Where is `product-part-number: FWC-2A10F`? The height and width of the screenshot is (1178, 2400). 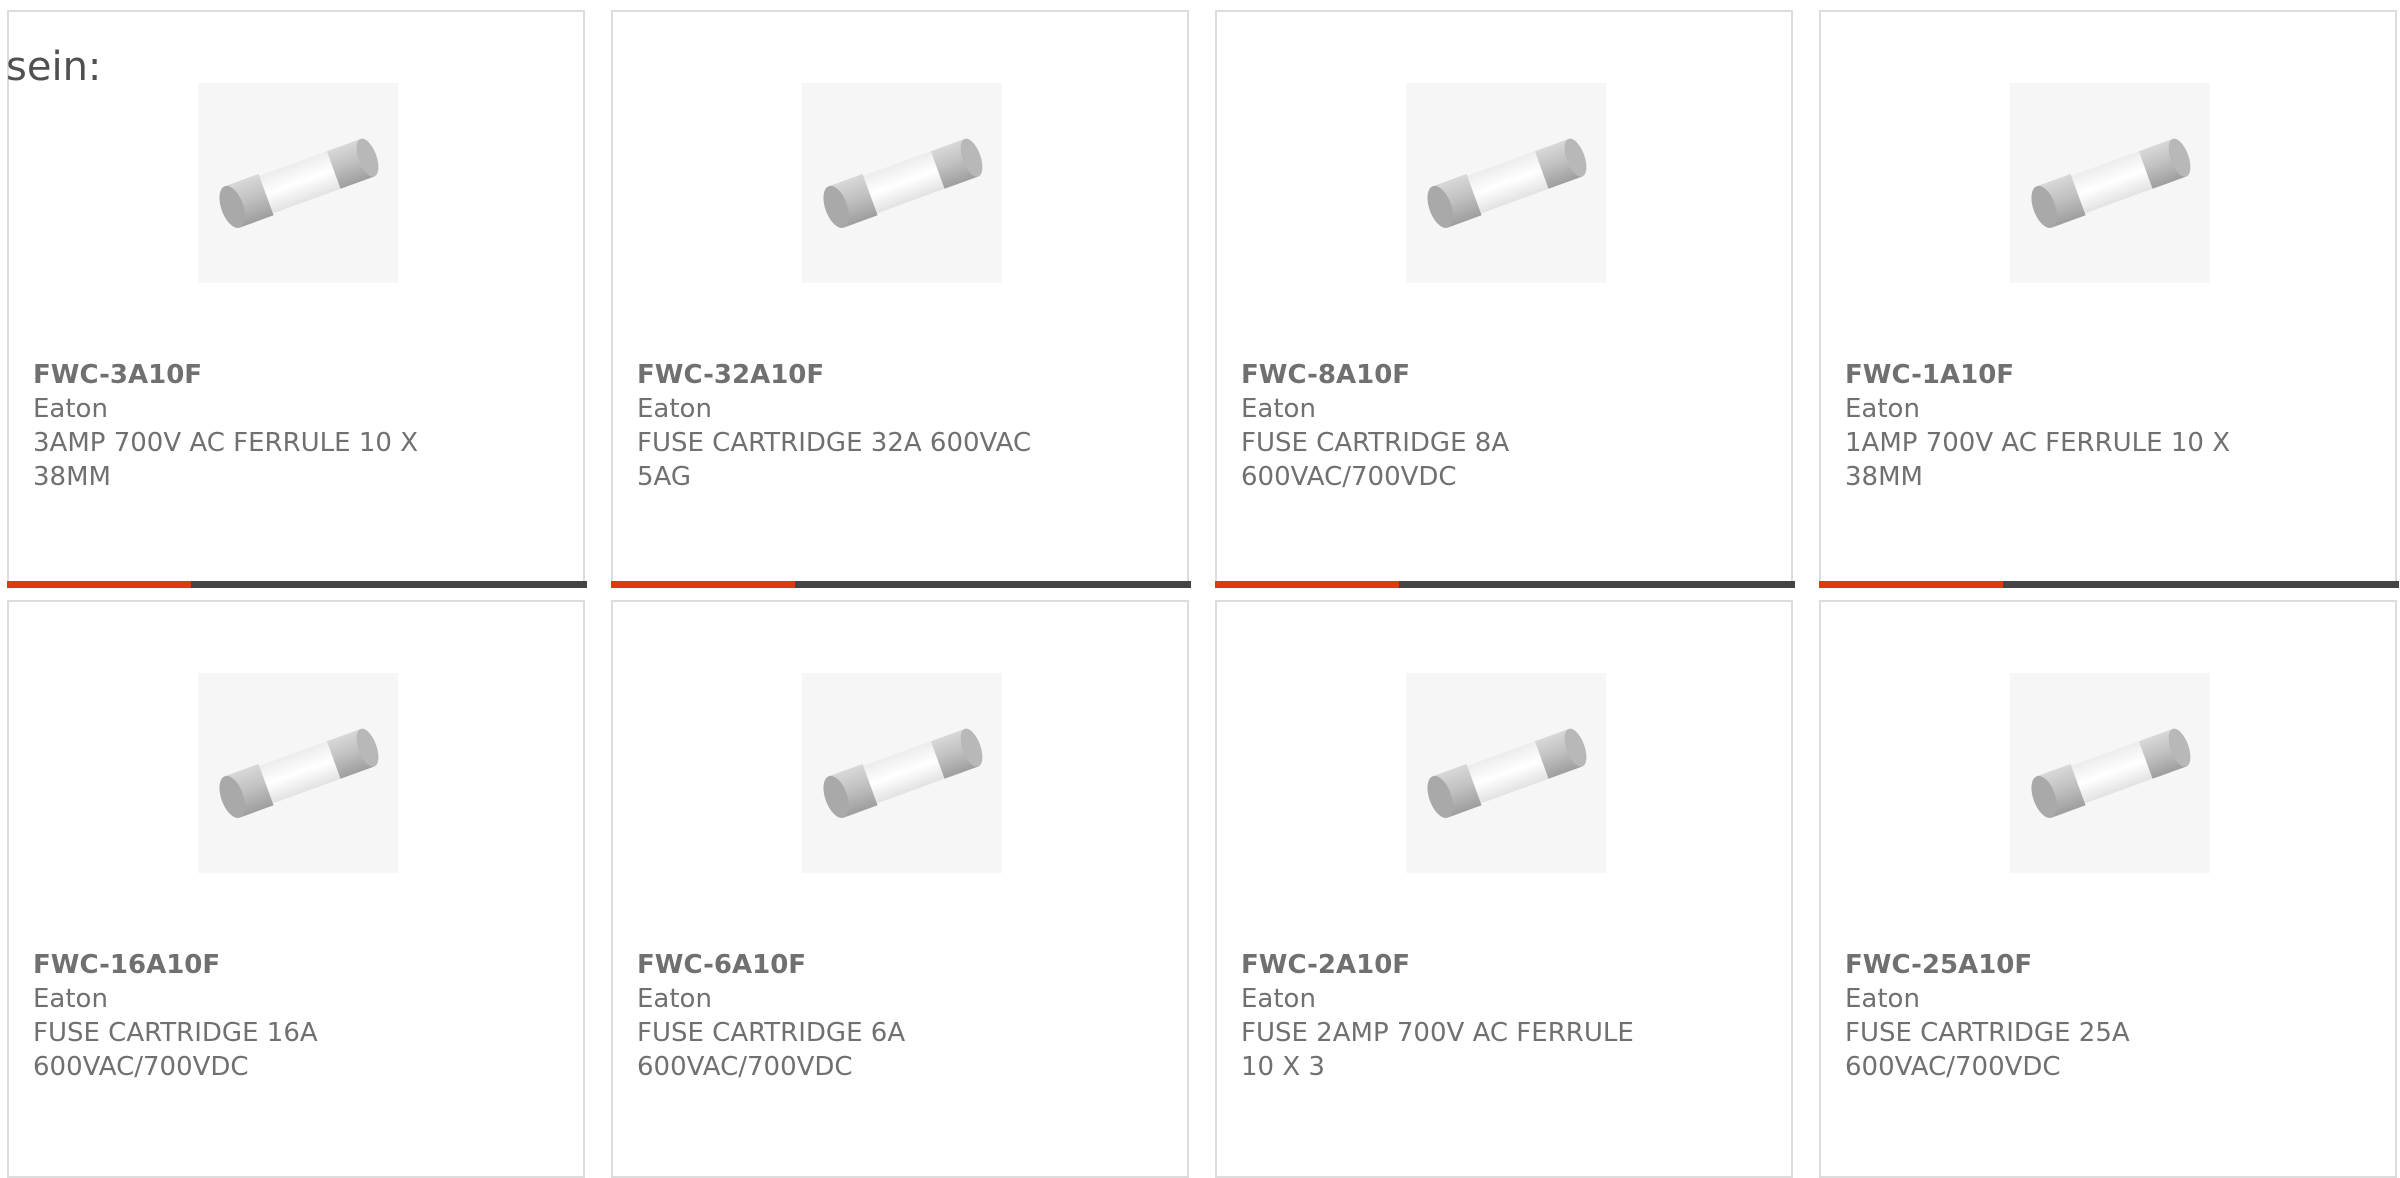
product-part-number: FWC-2A10F is located at coordinates (1326, 965).